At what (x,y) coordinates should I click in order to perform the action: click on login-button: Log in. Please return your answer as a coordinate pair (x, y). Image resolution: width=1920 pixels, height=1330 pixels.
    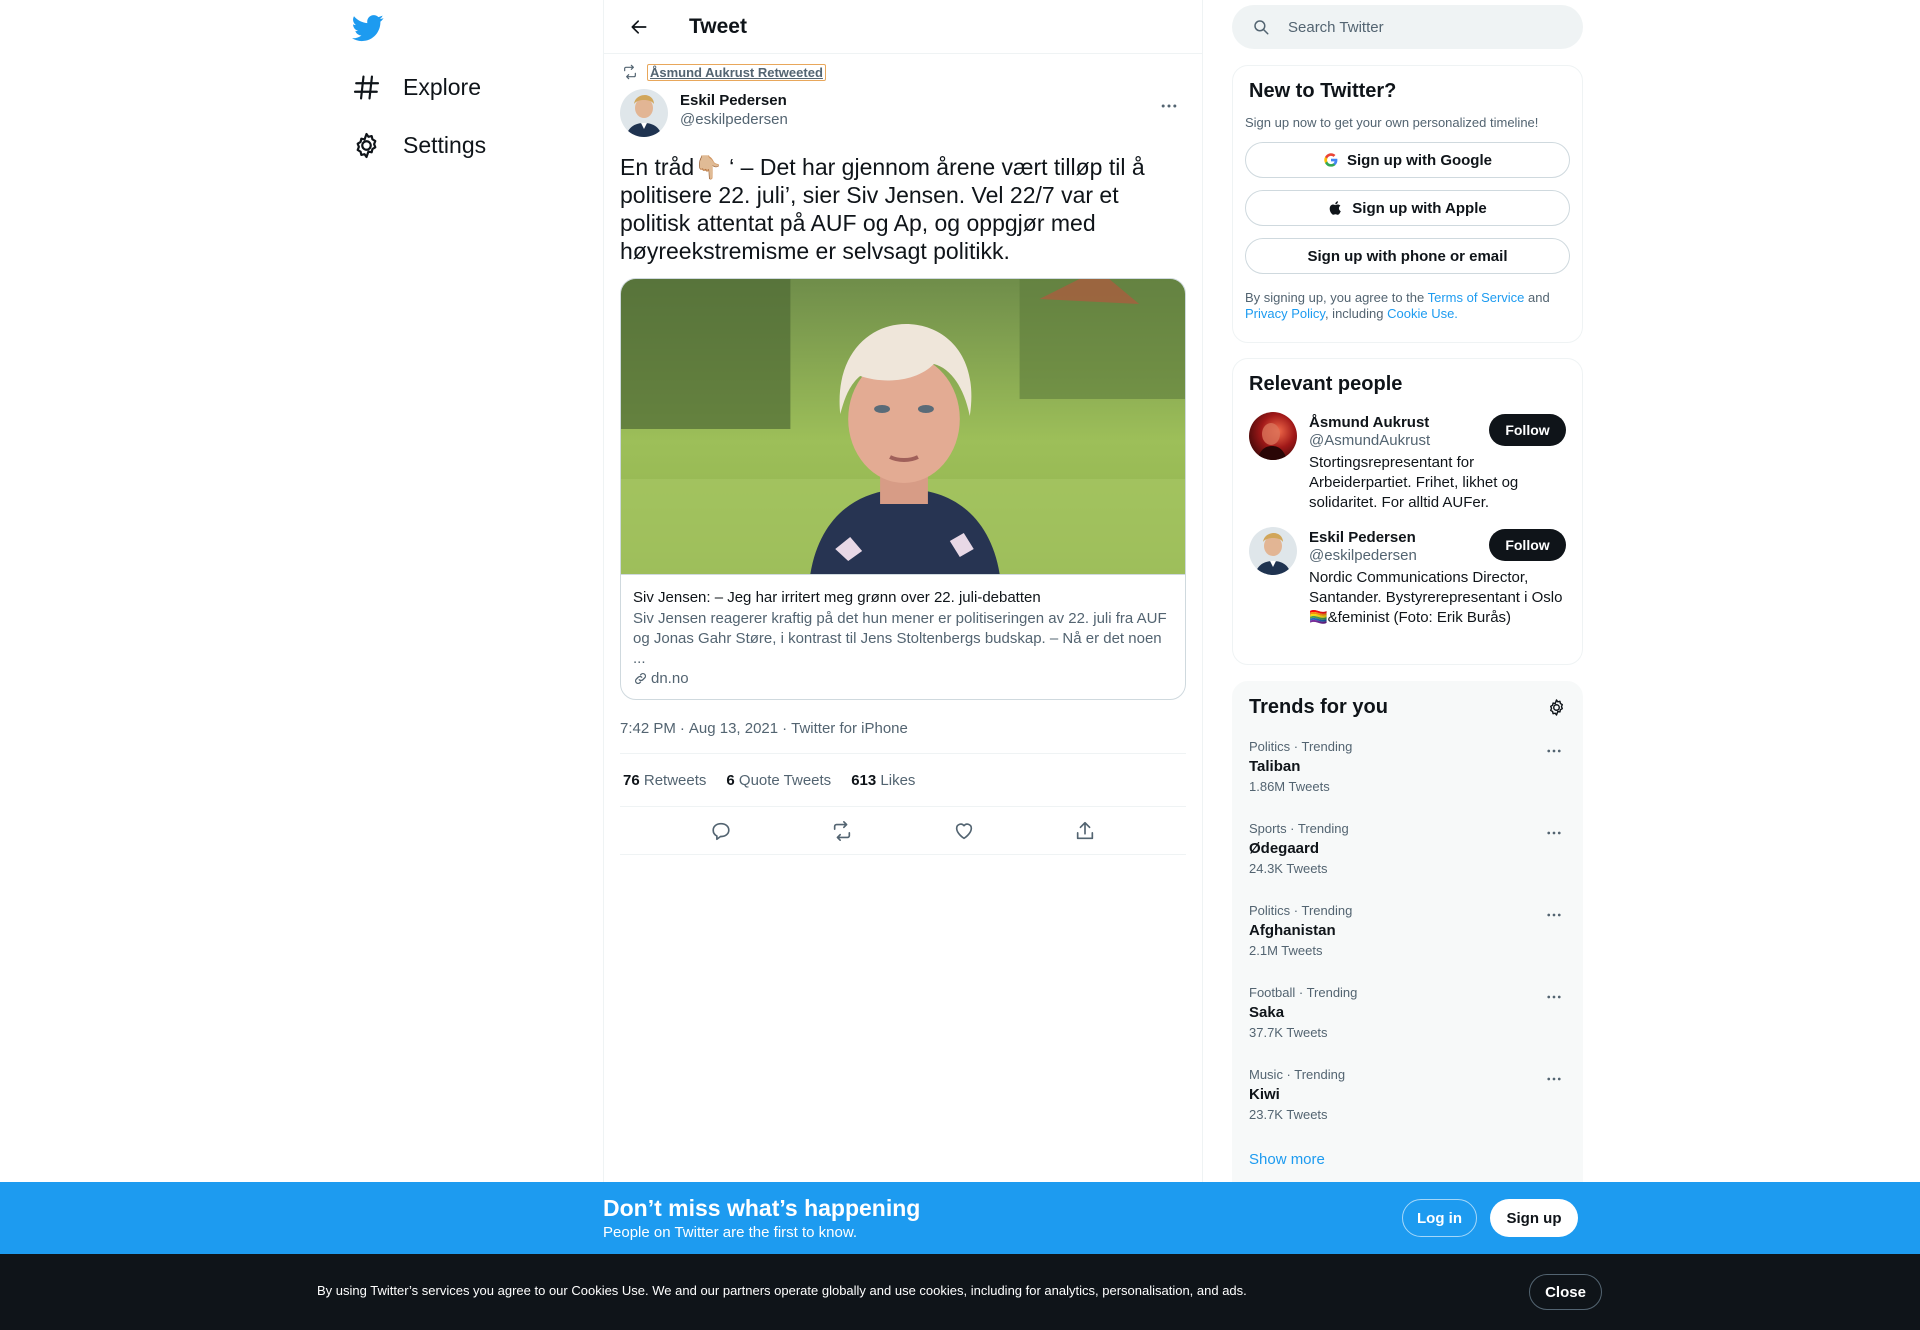
    Looking at the image, I should click on (1439, 1218).